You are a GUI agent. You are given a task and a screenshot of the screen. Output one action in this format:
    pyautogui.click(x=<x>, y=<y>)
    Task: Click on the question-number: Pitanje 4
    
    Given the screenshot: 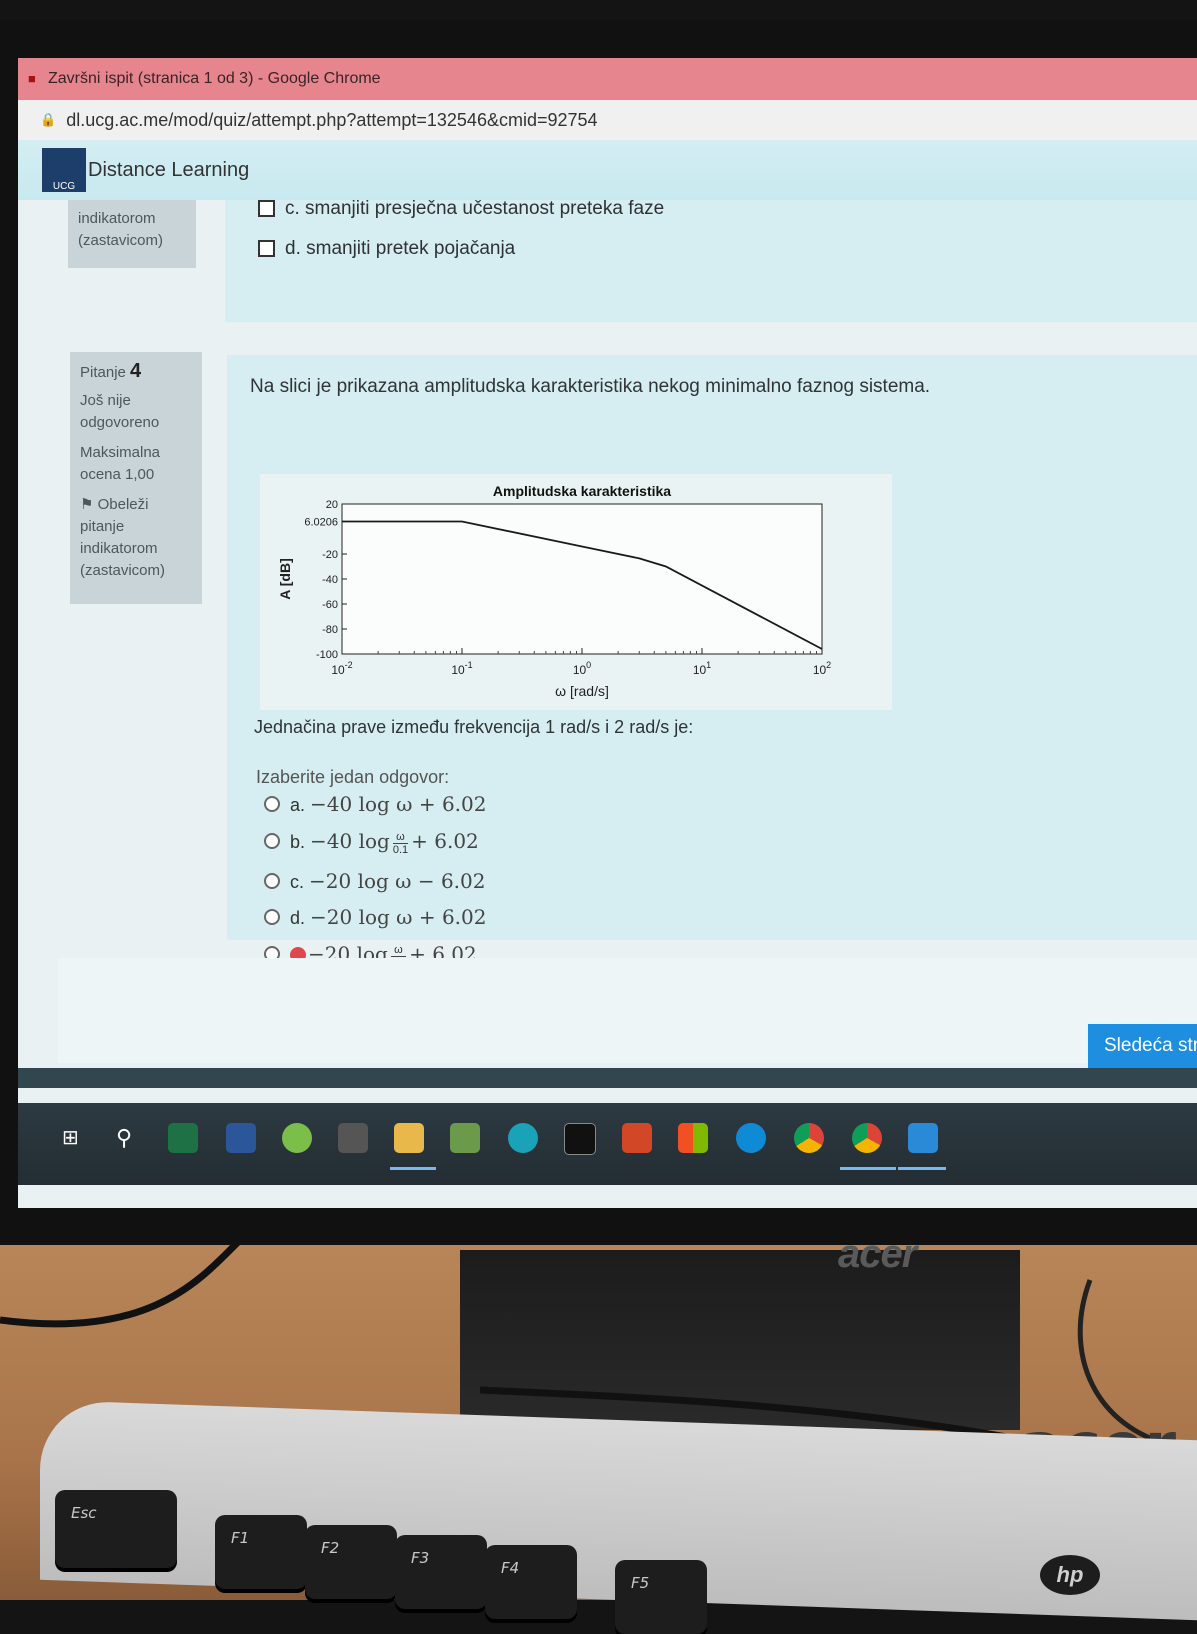 What is the action you would take?
    pyautogui.click(x=136, y=372)
    